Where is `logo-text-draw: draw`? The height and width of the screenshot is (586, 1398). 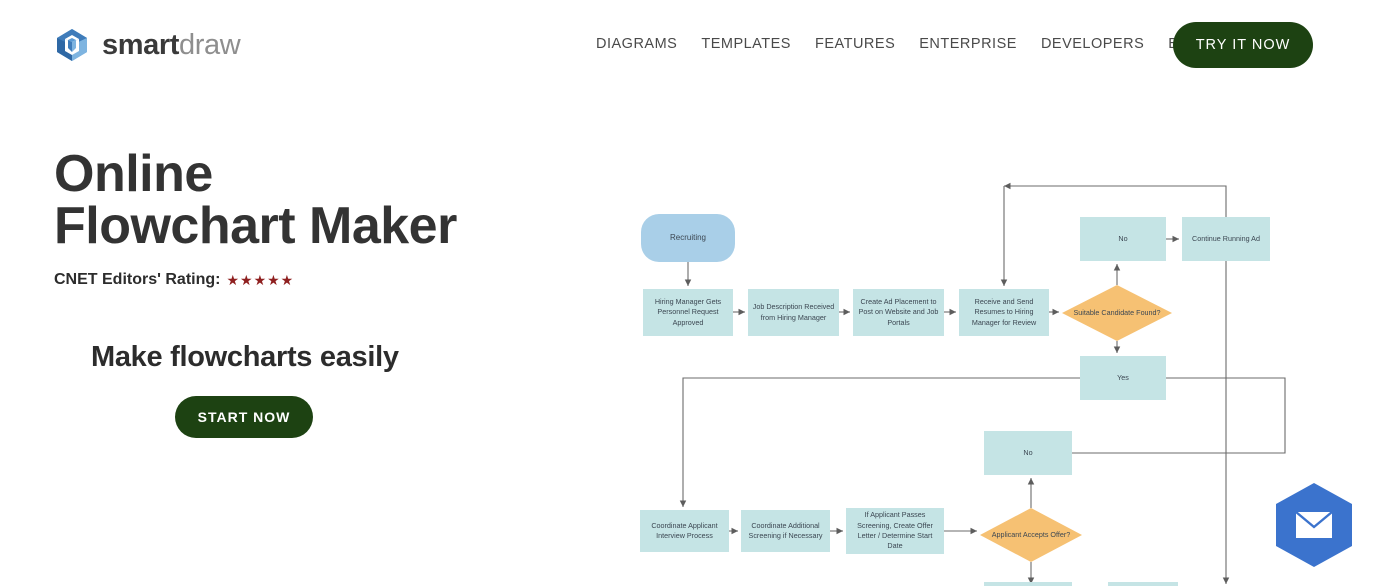
logo-text-draw: draw is located at coordinates (210, 45).